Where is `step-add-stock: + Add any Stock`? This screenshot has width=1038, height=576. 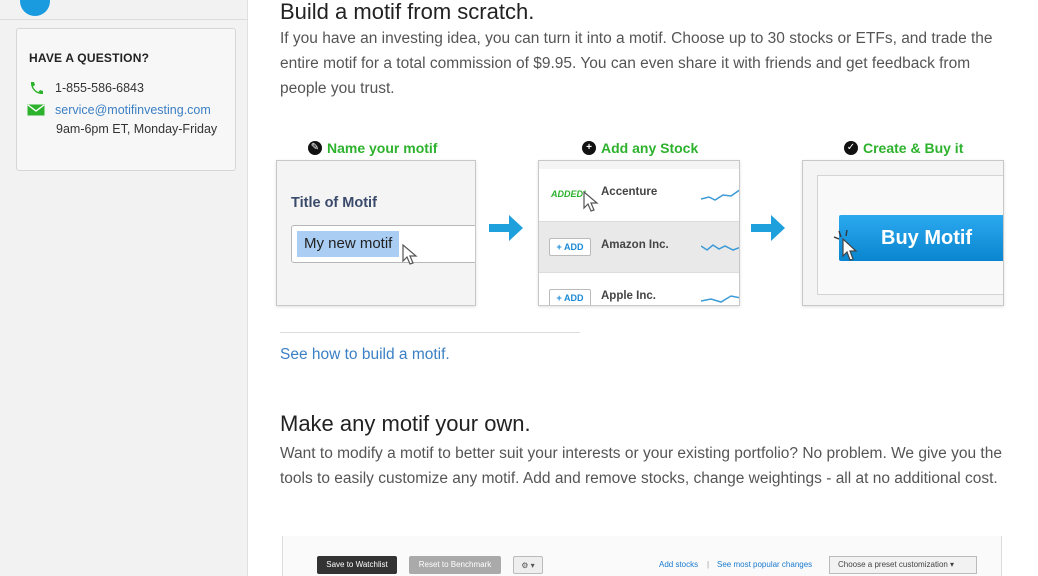 step-add-stock: + Add any Stock is located at coordinates (640, 148).